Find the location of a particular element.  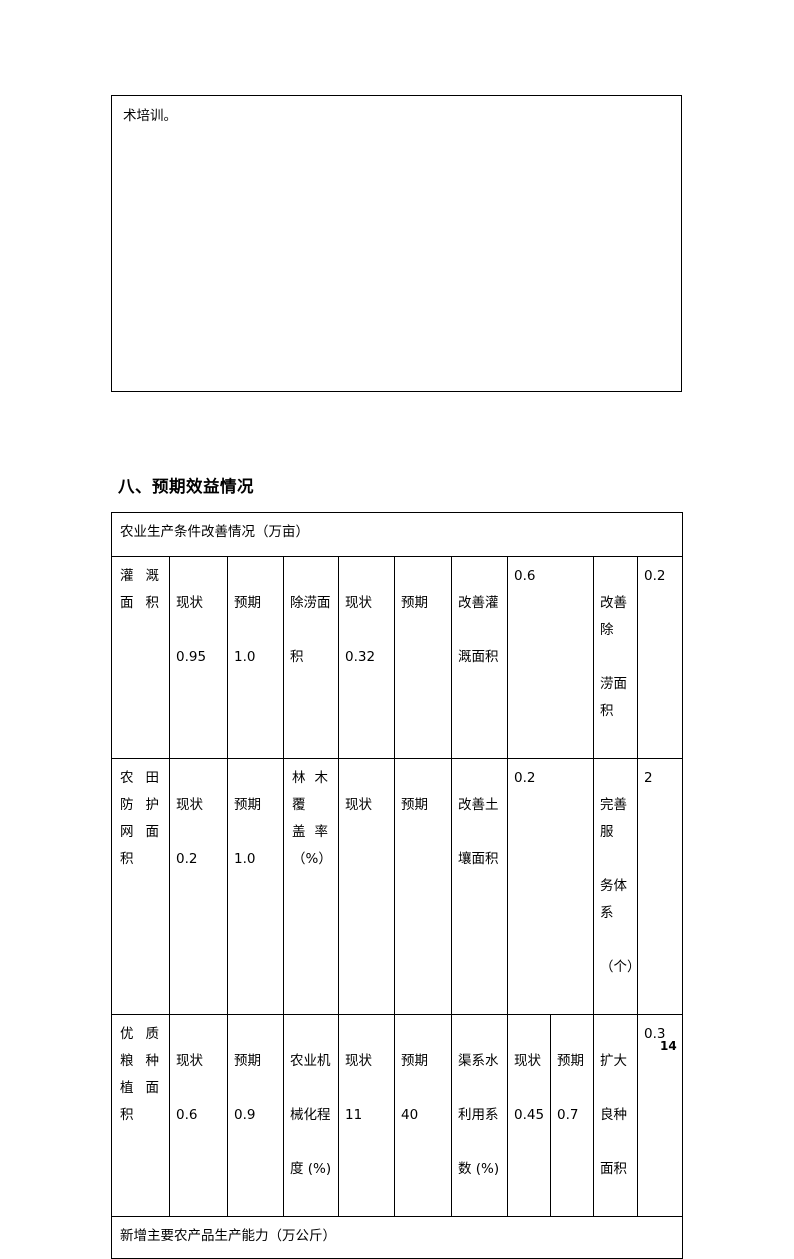

label-service-system-line3: （个） is located at coordinates (619, 967).